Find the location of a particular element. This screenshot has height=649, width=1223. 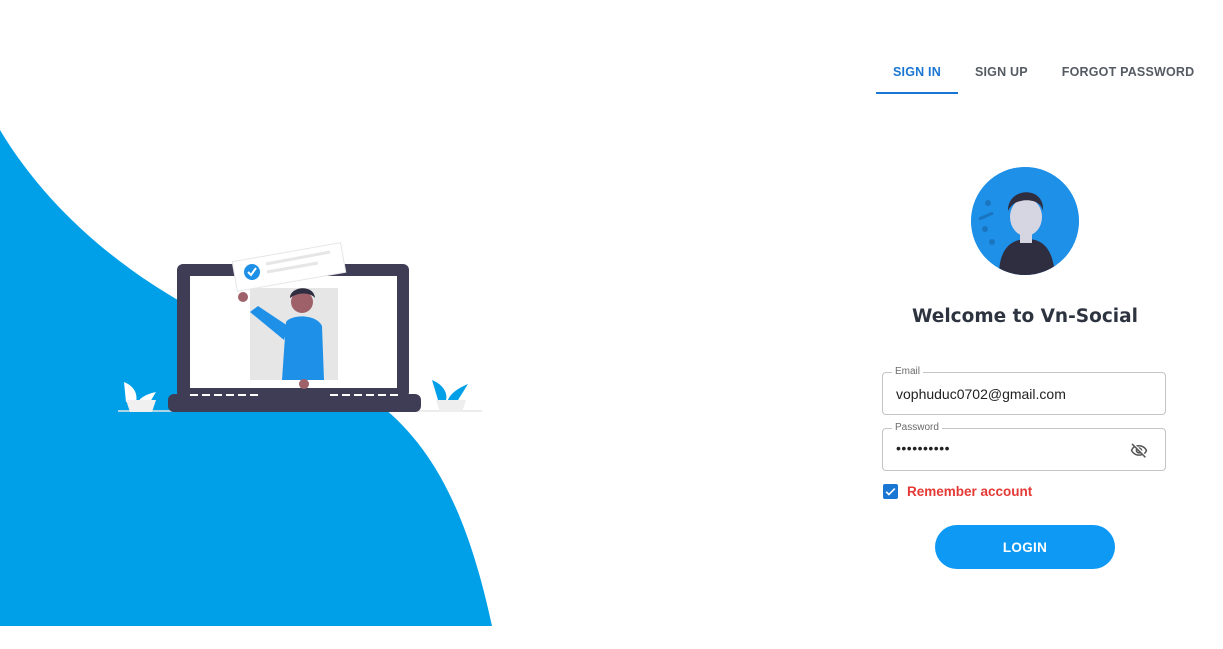

plant-right is located at coordinates (450, 396).